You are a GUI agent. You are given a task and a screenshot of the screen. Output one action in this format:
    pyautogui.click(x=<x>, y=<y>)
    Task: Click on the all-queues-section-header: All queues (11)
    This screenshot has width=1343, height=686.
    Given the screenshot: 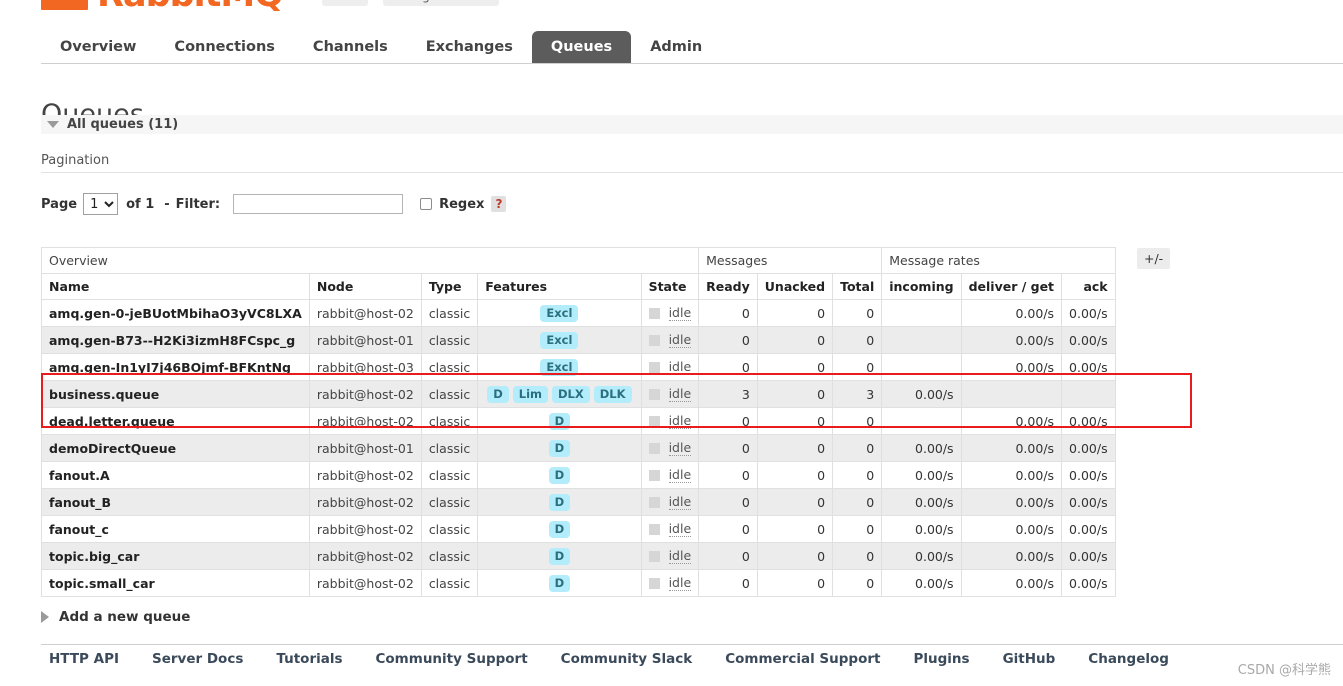 What is the action you would take?
    pyautogui.click(x=692, y=124)
    